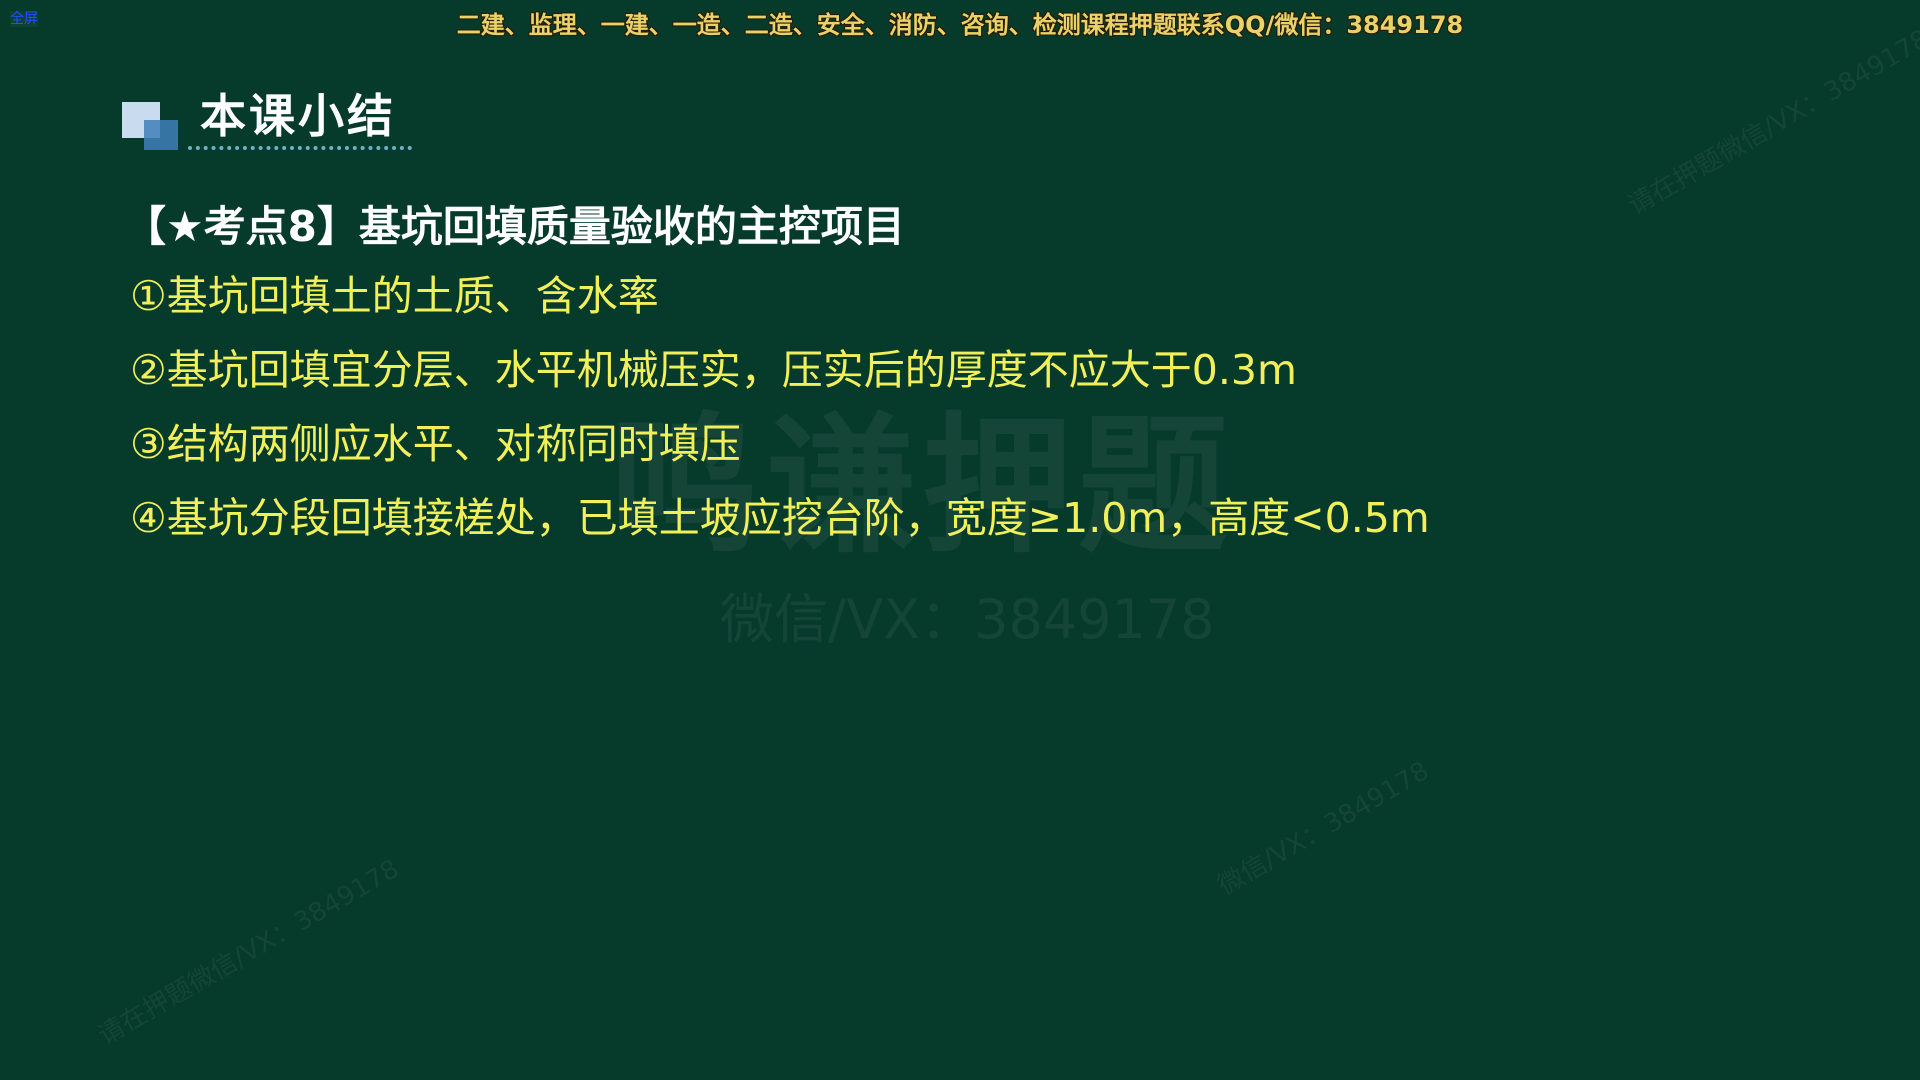 This screenshot has height=1080, width=1920. I want to click on list-item: ②基坑回填宜分层、水平机械压实，压实后的厚度不应大于0.3m, so click(713, 370).